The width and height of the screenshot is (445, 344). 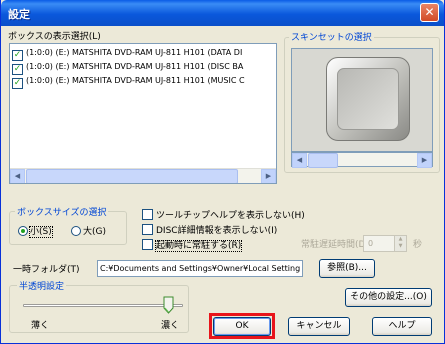 I want to click on temp-folder-label: 一時フォルダ(T), so click(x=46, y=270).